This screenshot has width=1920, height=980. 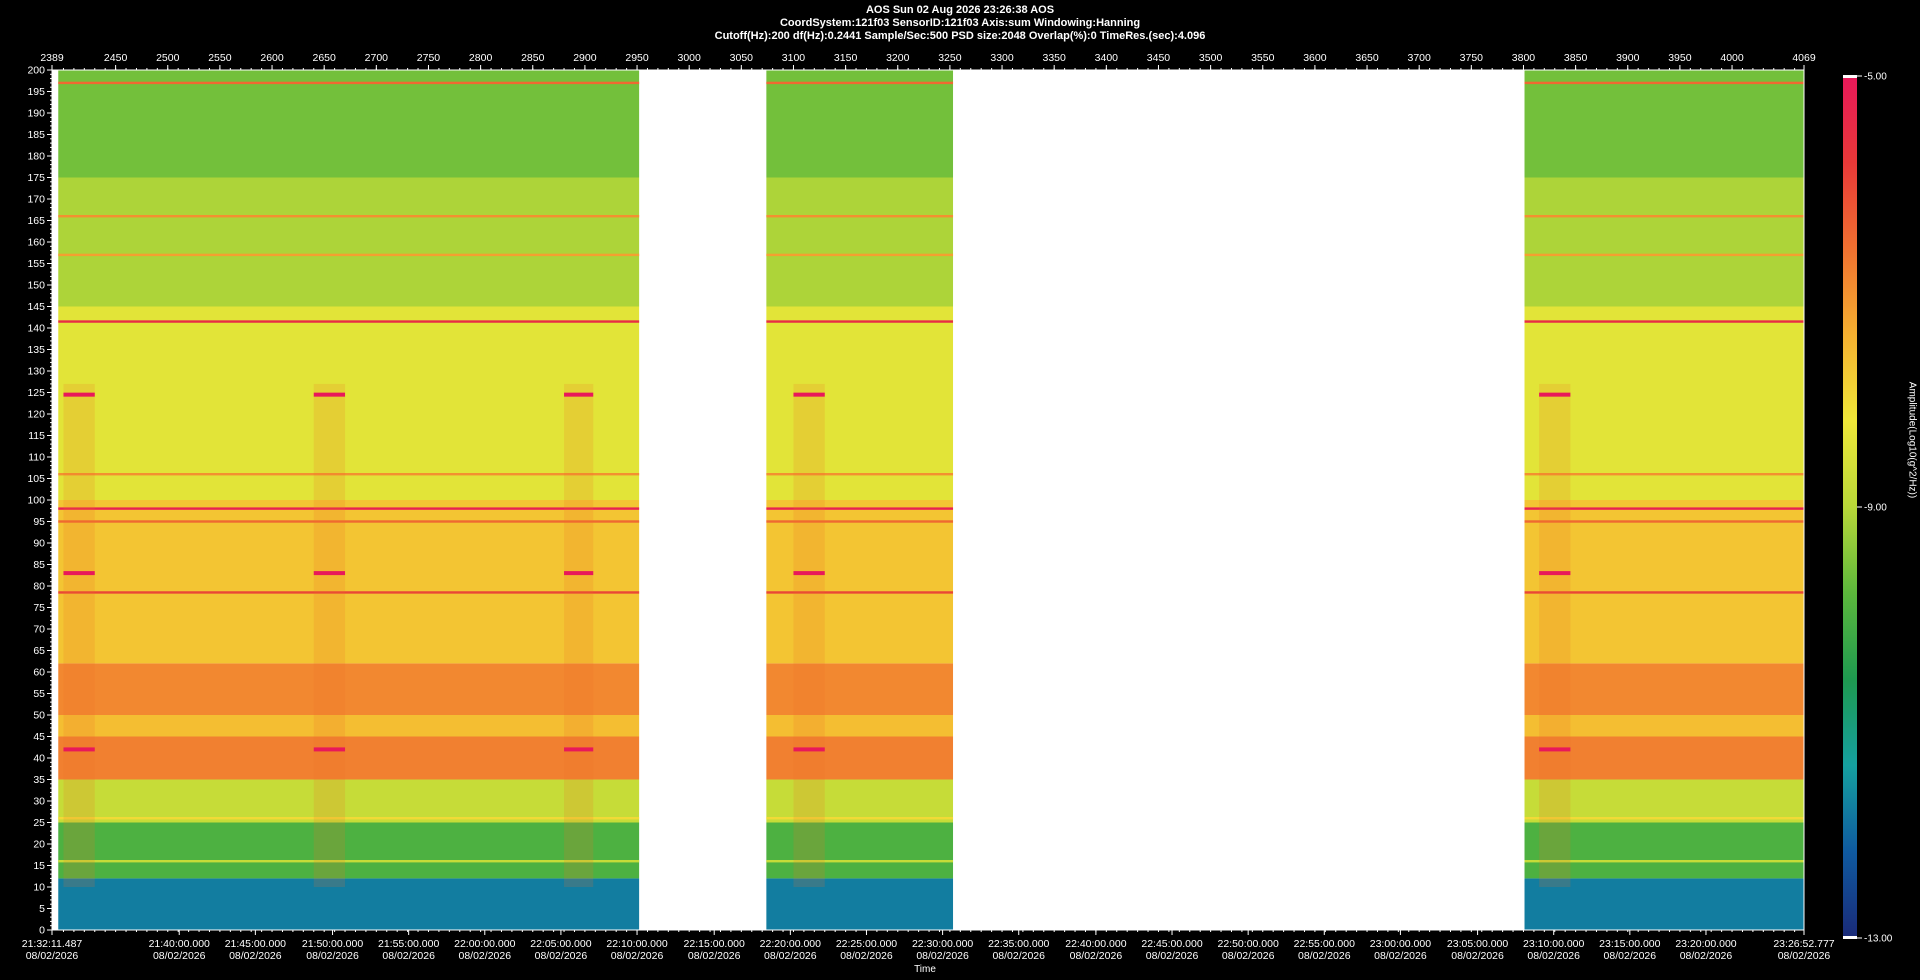 What do you see at coordinates (39, 780) in the screenshot?
I see `y-tick-label: 35` at bounding box center [39, 780].